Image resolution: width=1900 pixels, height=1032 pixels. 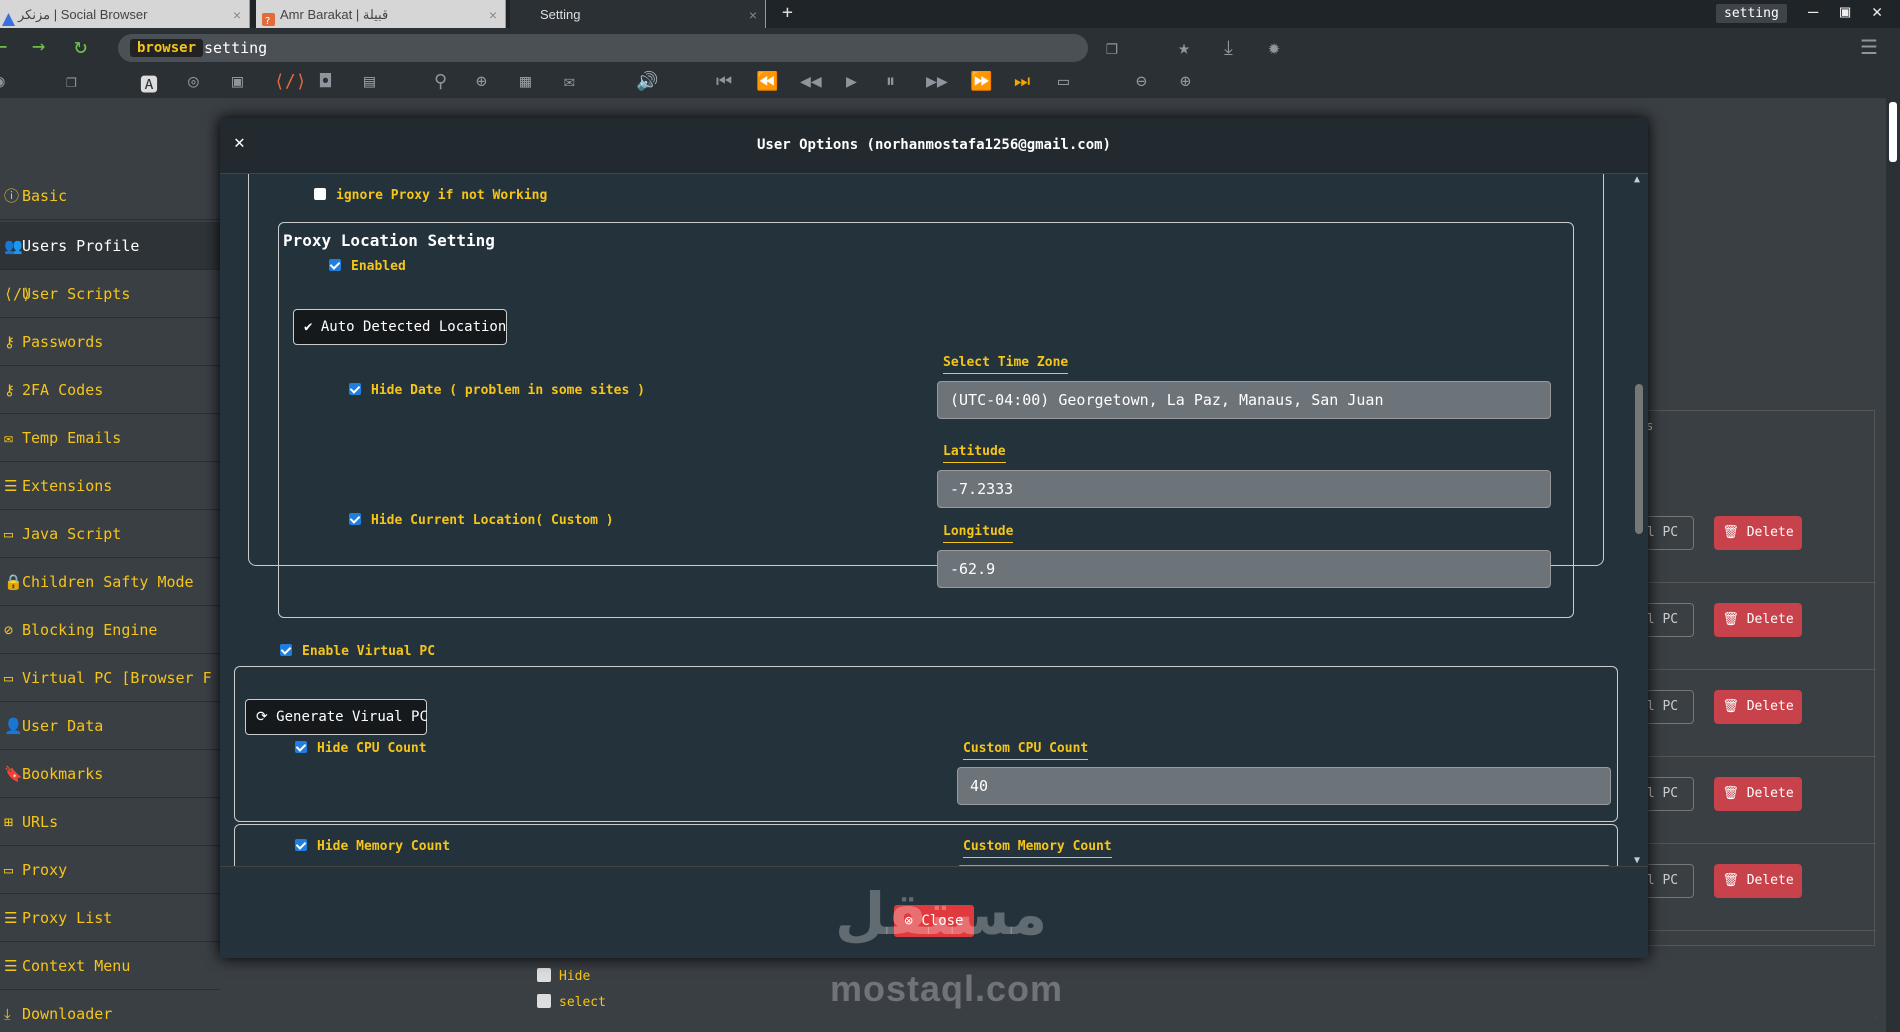 I want to click on scroll-up-icon: ▲, so click(x=1637, y=179).